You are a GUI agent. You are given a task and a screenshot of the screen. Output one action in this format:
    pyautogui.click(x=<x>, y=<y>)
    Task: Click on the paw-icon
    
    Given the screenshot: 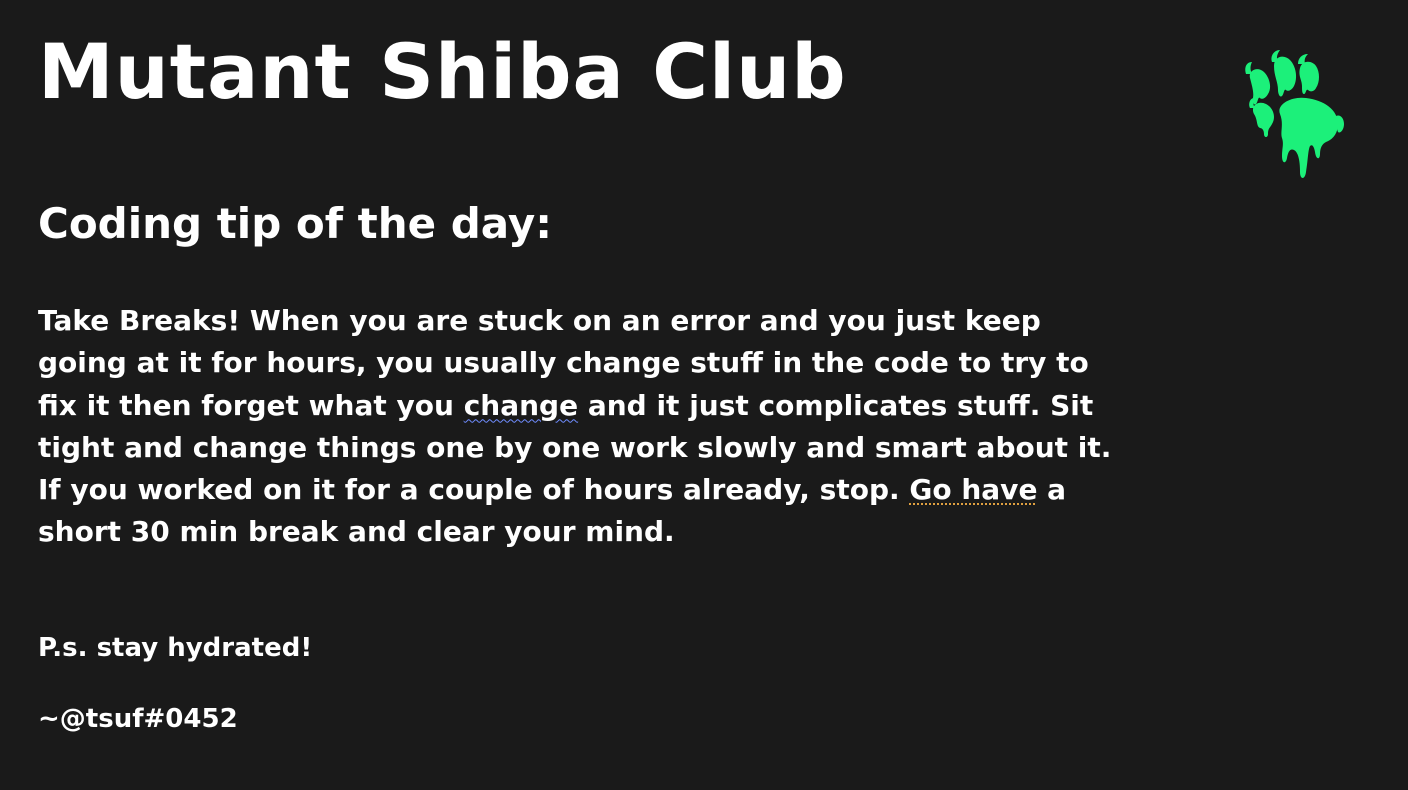 What is the action you would take?
    pyautogui.click(x=1294, y=114)
    